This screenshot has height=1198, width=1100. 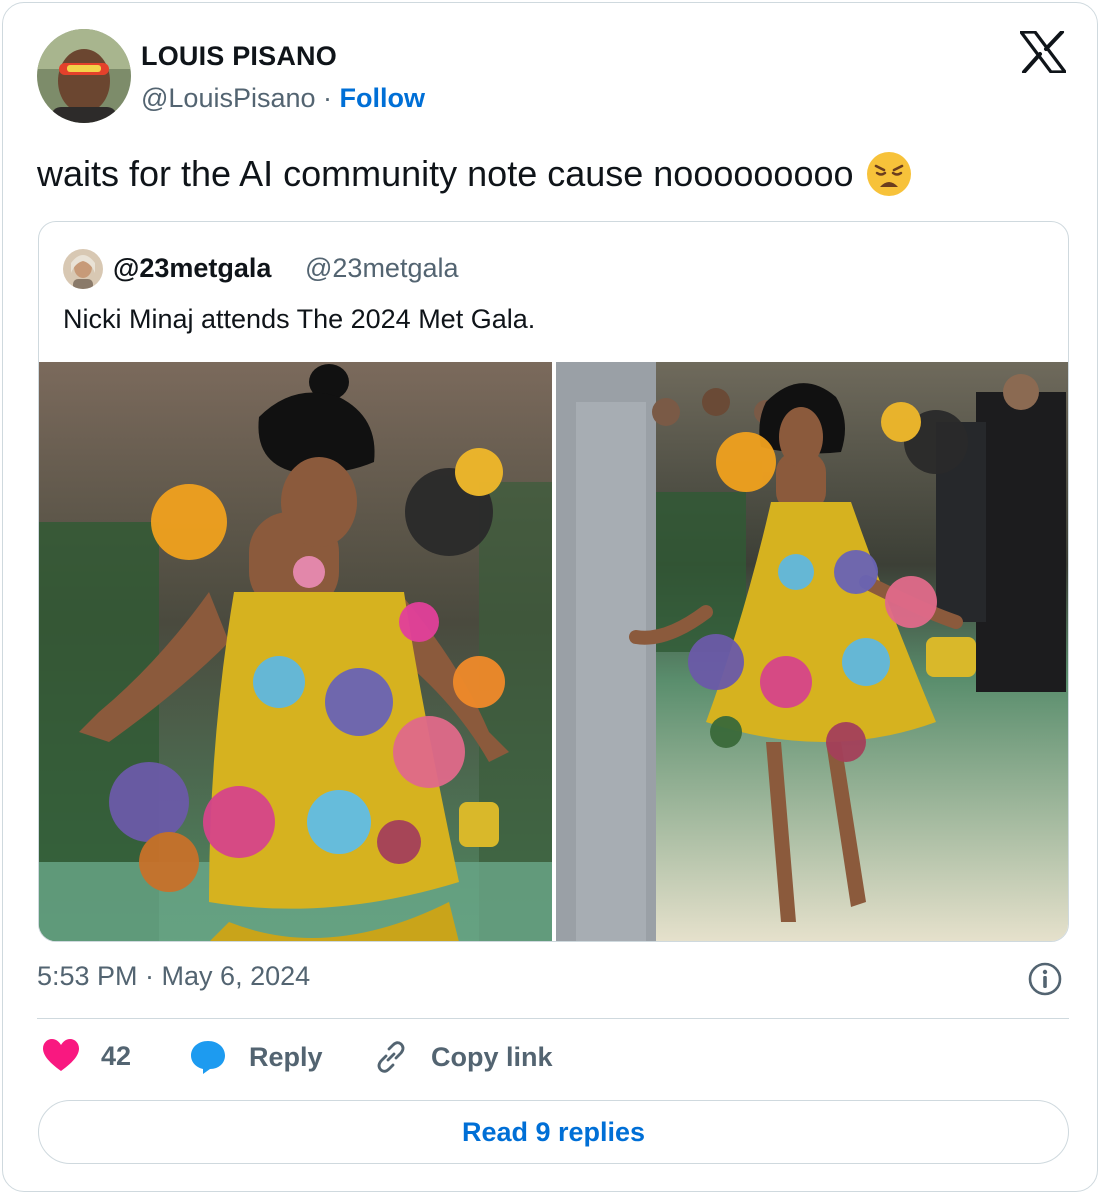 I want to click on reply-label: Reply, so click(x=286, y=1056).